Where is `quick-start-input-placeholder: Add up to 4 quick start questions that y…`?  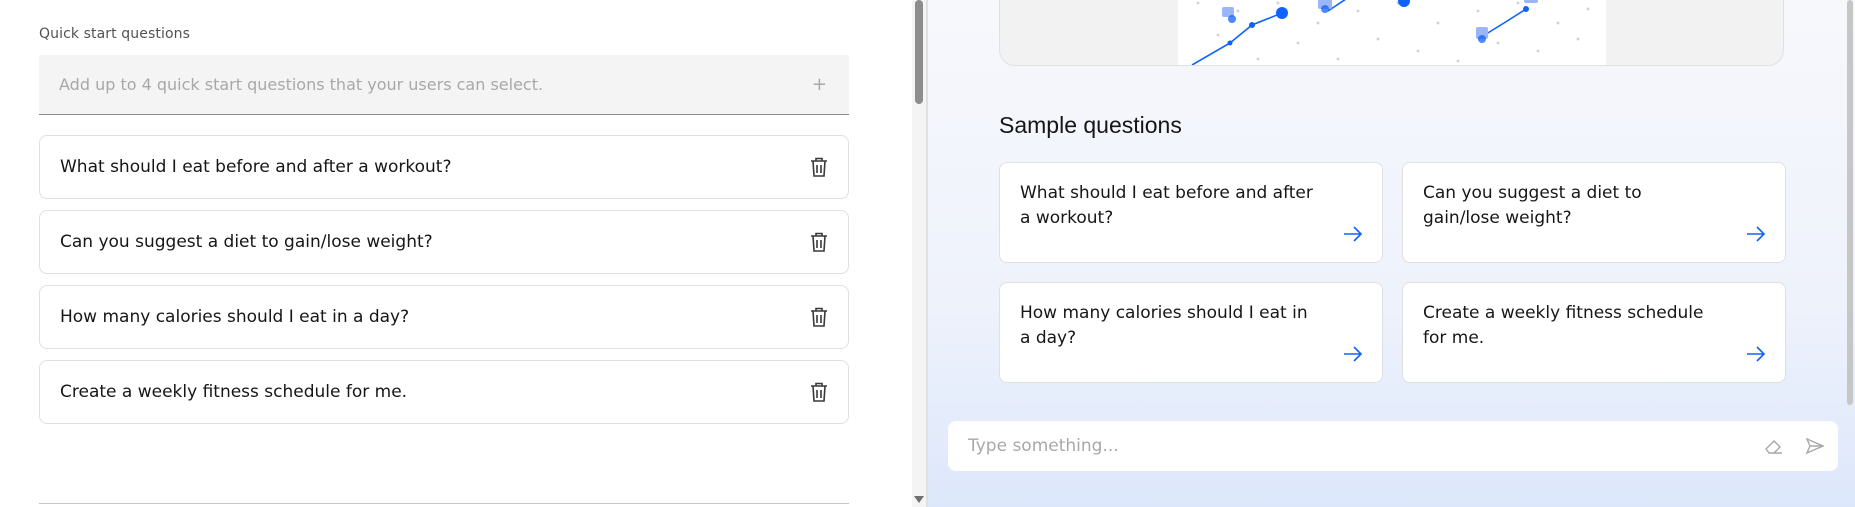
quick-start-input-placeholder: Add up to 4 quick start questions that y… is located at coordinates (301, 84).